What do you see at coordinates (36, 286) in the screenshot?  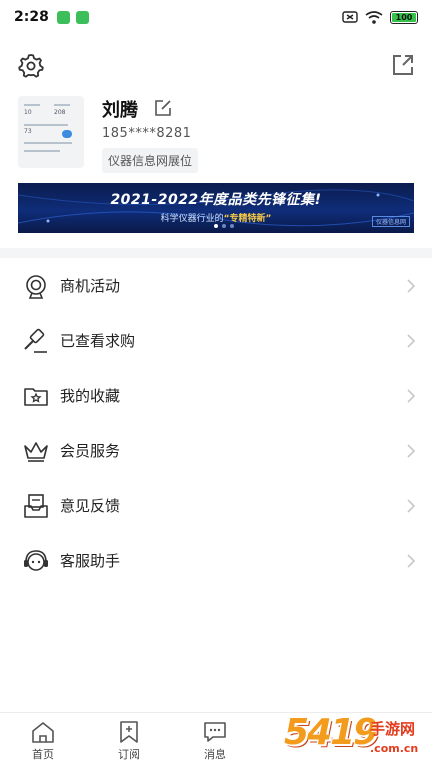 I see `business-opportunity-icon` at bounding box center [36, 286].